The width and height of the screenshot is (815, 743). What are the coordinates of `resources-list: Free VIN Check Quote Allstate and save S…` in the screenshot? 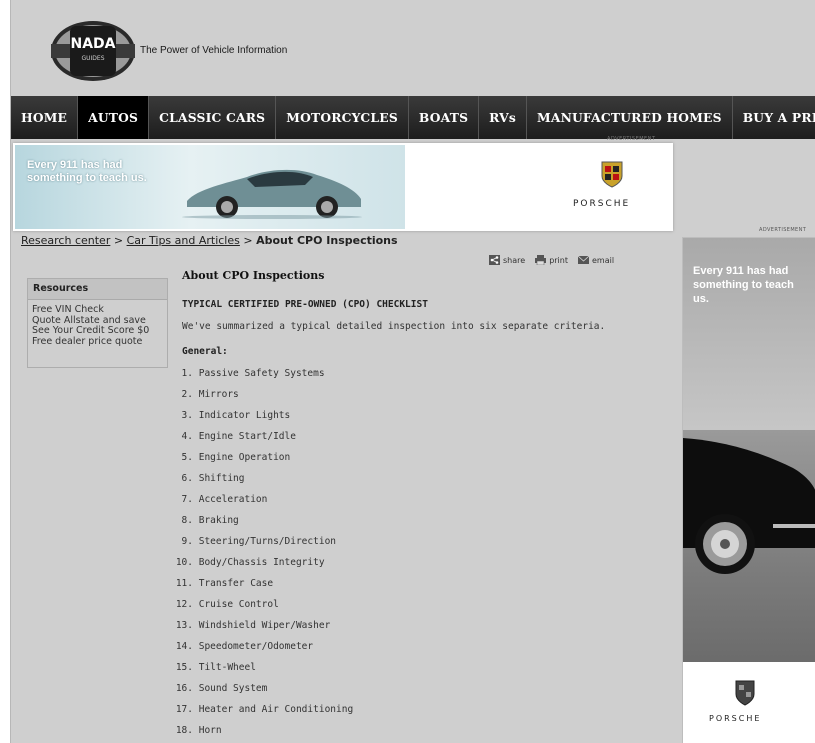 It's located at (97, 323).